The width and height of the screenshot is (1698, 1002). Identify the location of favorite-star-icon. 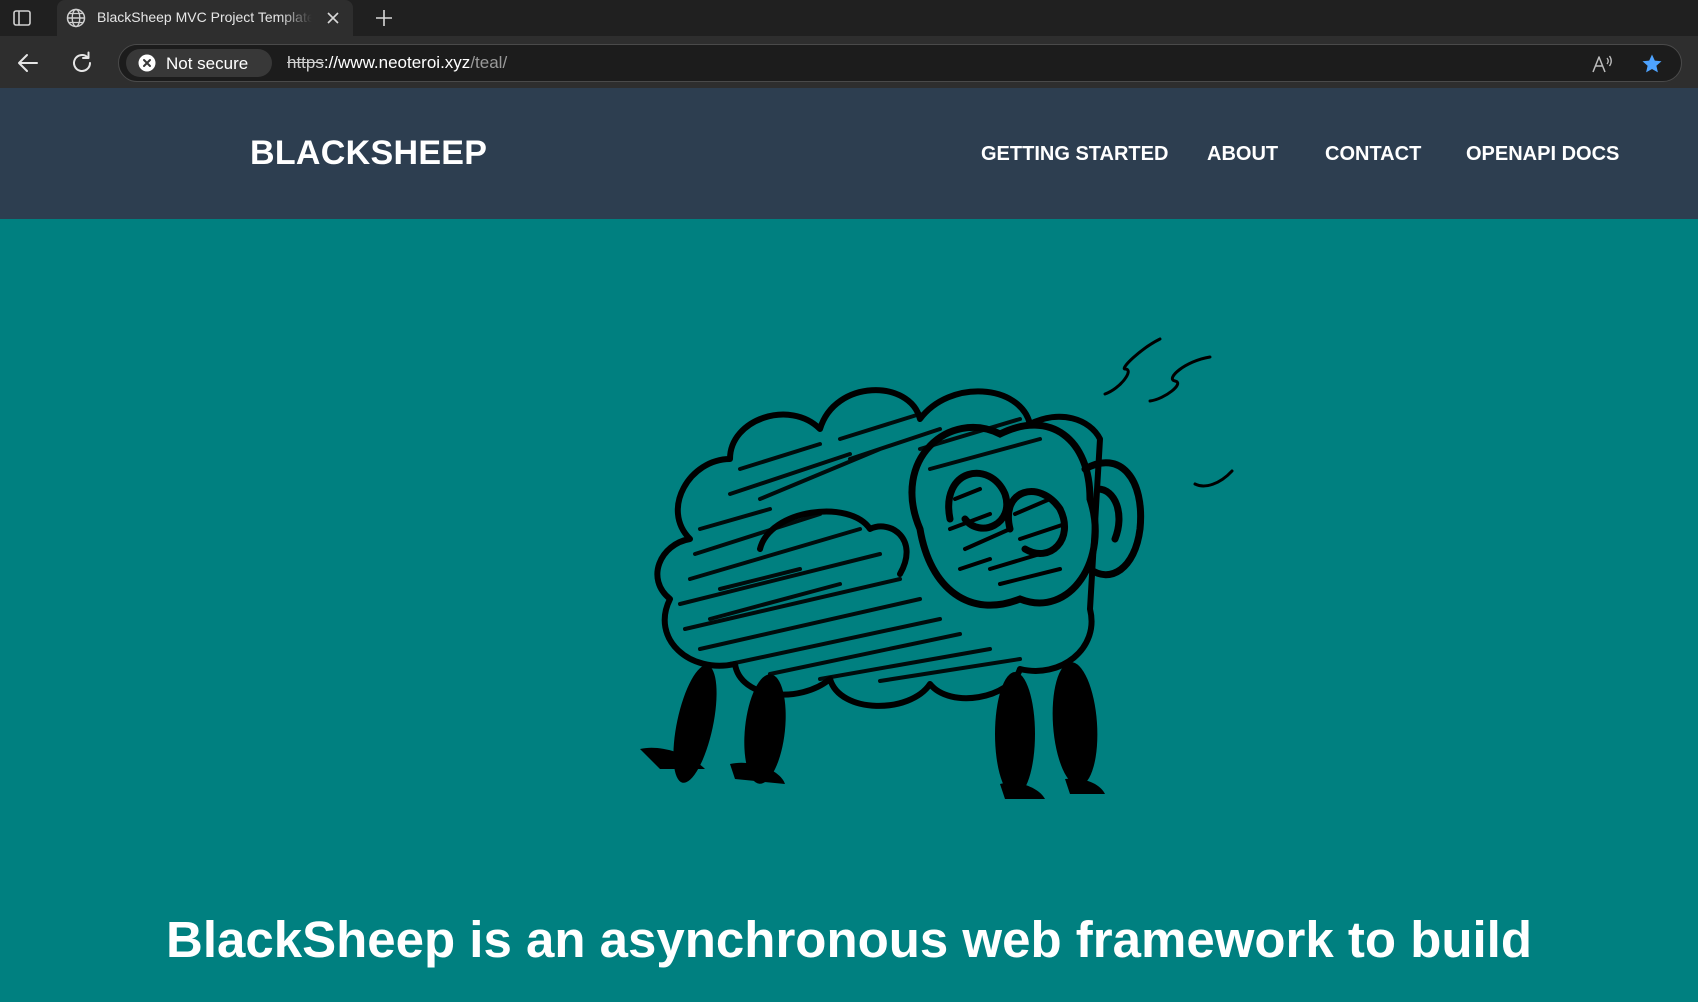
(1652, 64).